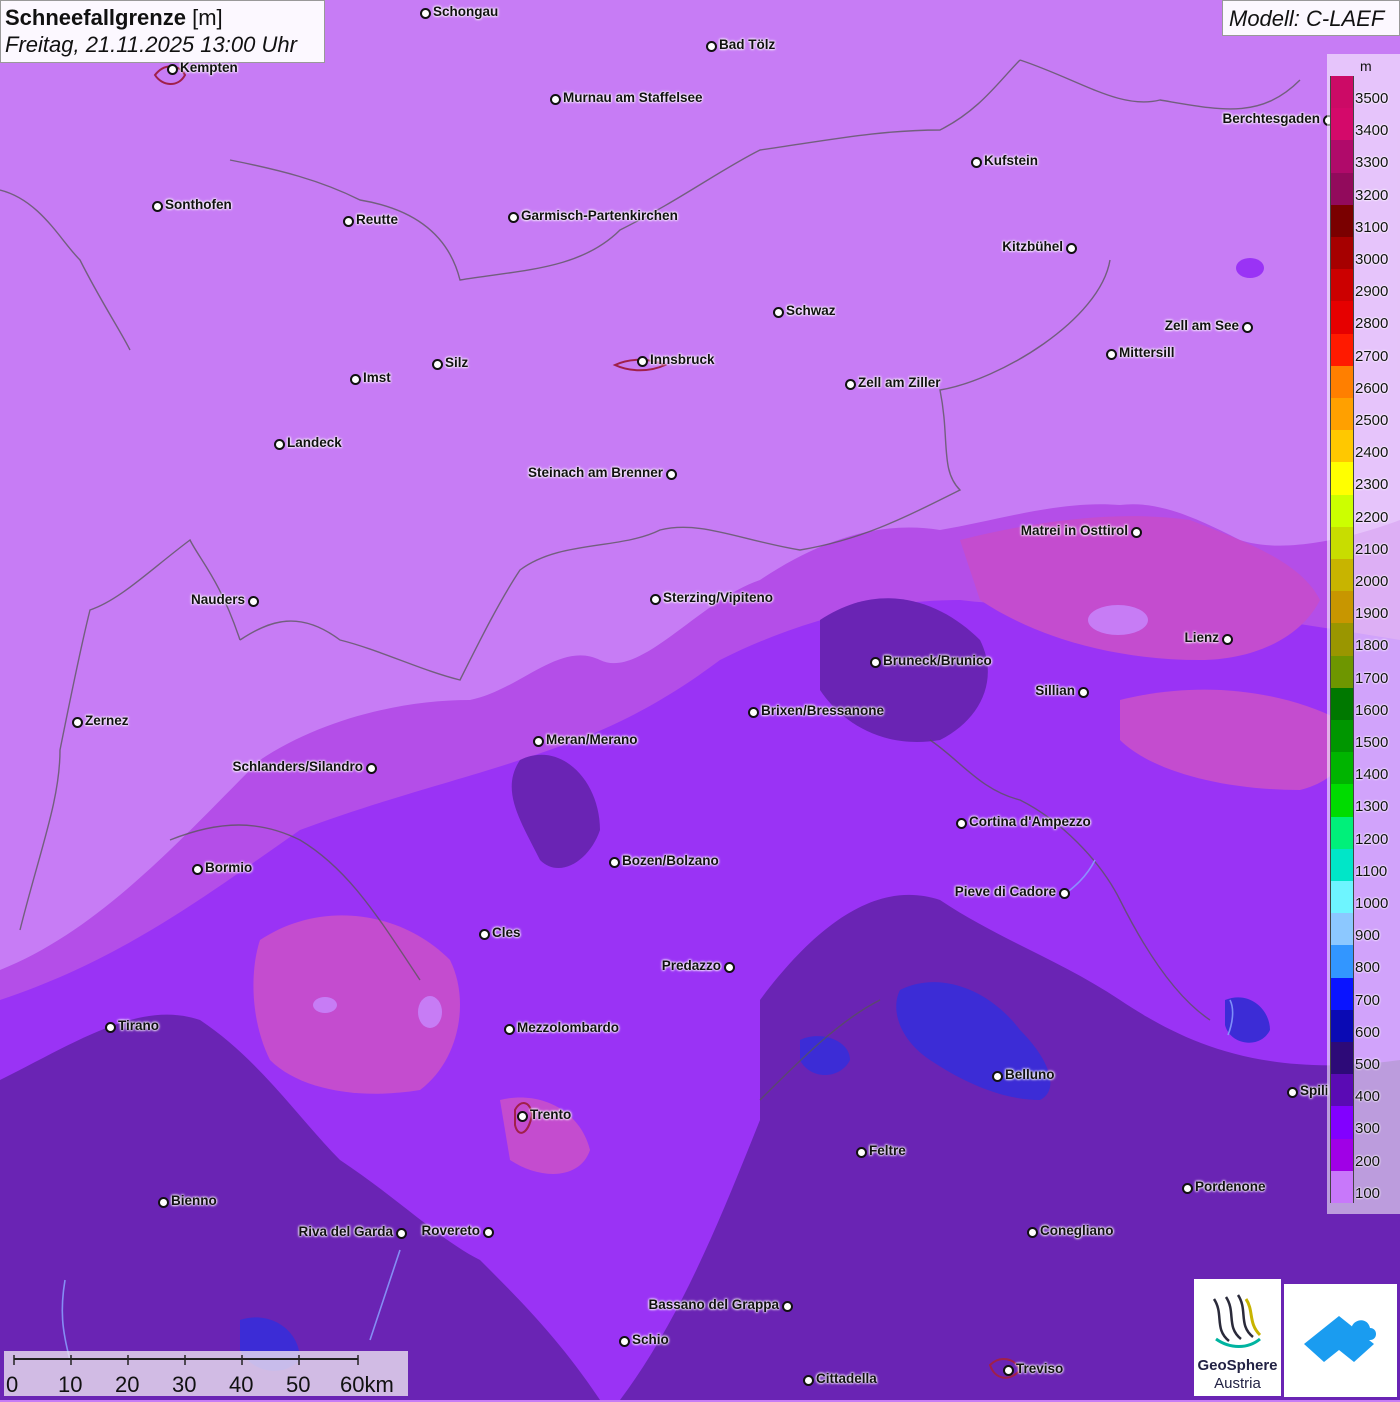 The height and width of the screenshot is (1402, 1400). What do you see at coordinates (1314, 1090) in the screenshot?
I see `city-label: Spili` at bounding box center [1314, 1090].